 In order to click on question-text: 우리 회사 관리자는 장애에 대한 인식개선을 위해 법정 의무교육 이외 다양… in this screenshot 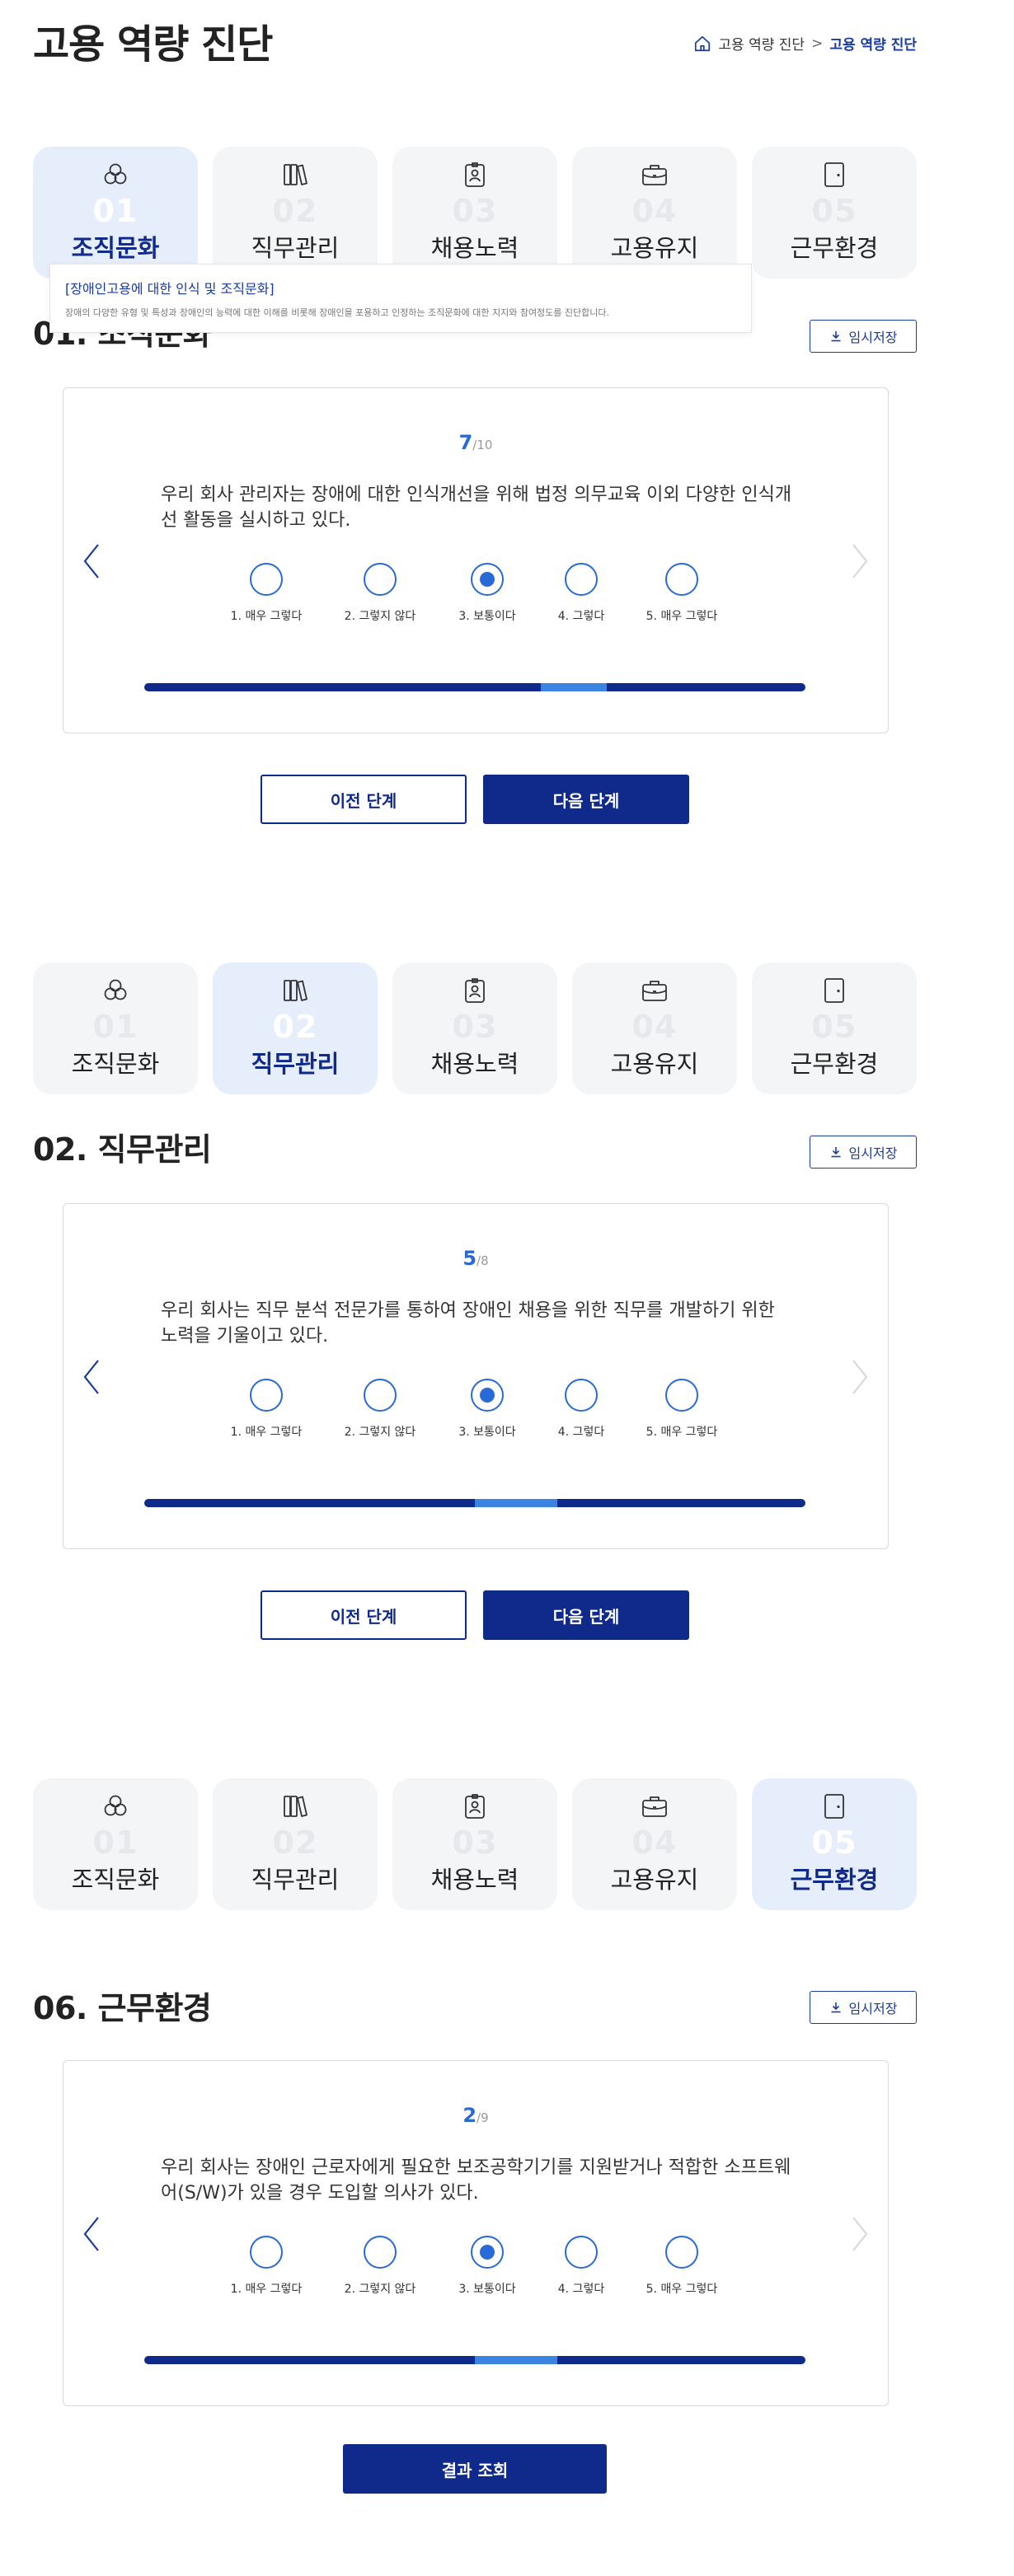, I will do `click(476, 508)`.